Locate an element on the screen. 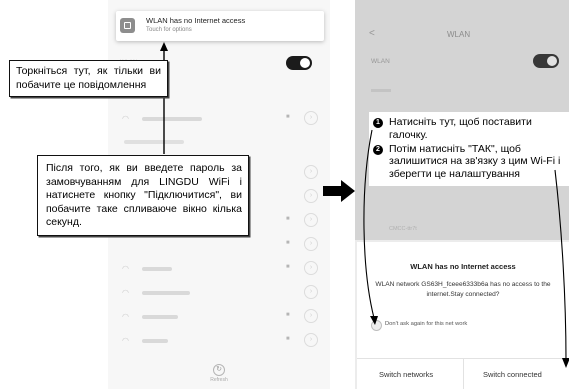  arrowhead-confirm is located at coordinates (565, 363).